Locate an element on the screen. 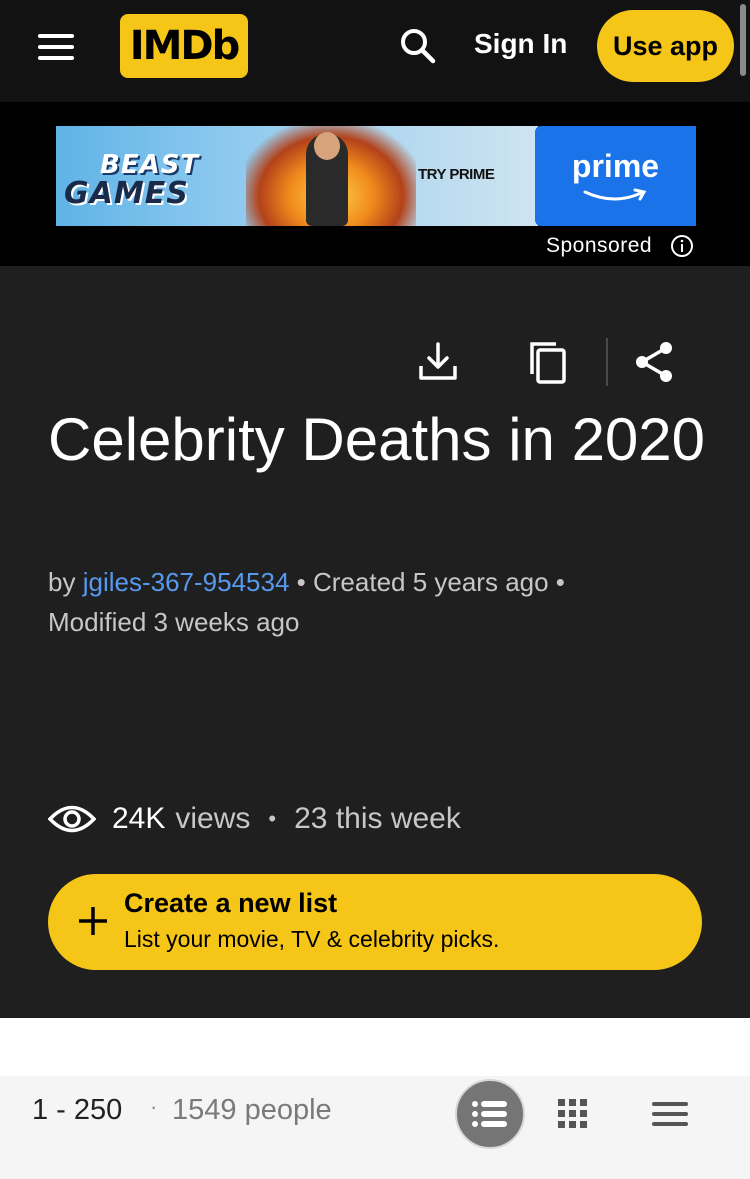  author-link: jgiles-367-954534 is located at coordinates (186, 582).